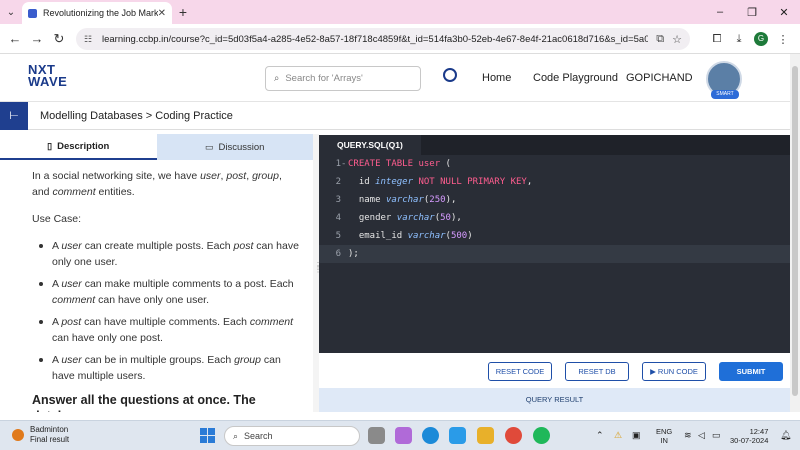 The image size is (800, 450). I want to click on line-number: 3, so click(338, 200).